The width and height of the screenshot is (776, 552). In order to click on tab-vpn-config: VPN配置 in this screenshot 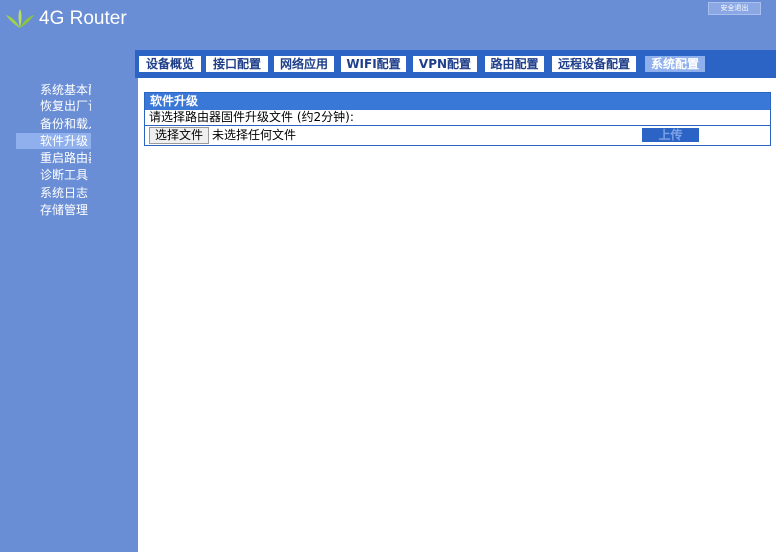, I will do `click(445, 64)`.